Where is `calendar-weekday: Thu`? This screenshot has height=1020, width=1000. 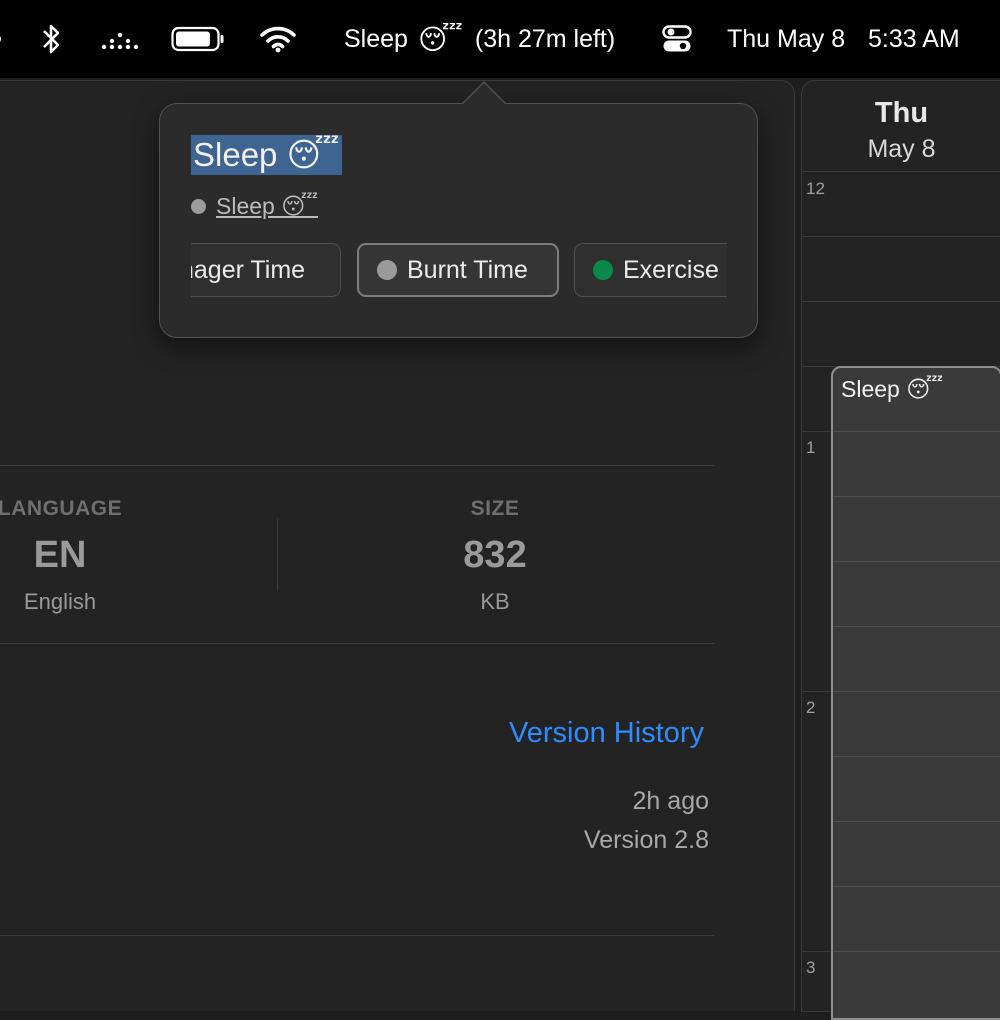 calendar-weekday: Thu is located at coordinates (901, 113).